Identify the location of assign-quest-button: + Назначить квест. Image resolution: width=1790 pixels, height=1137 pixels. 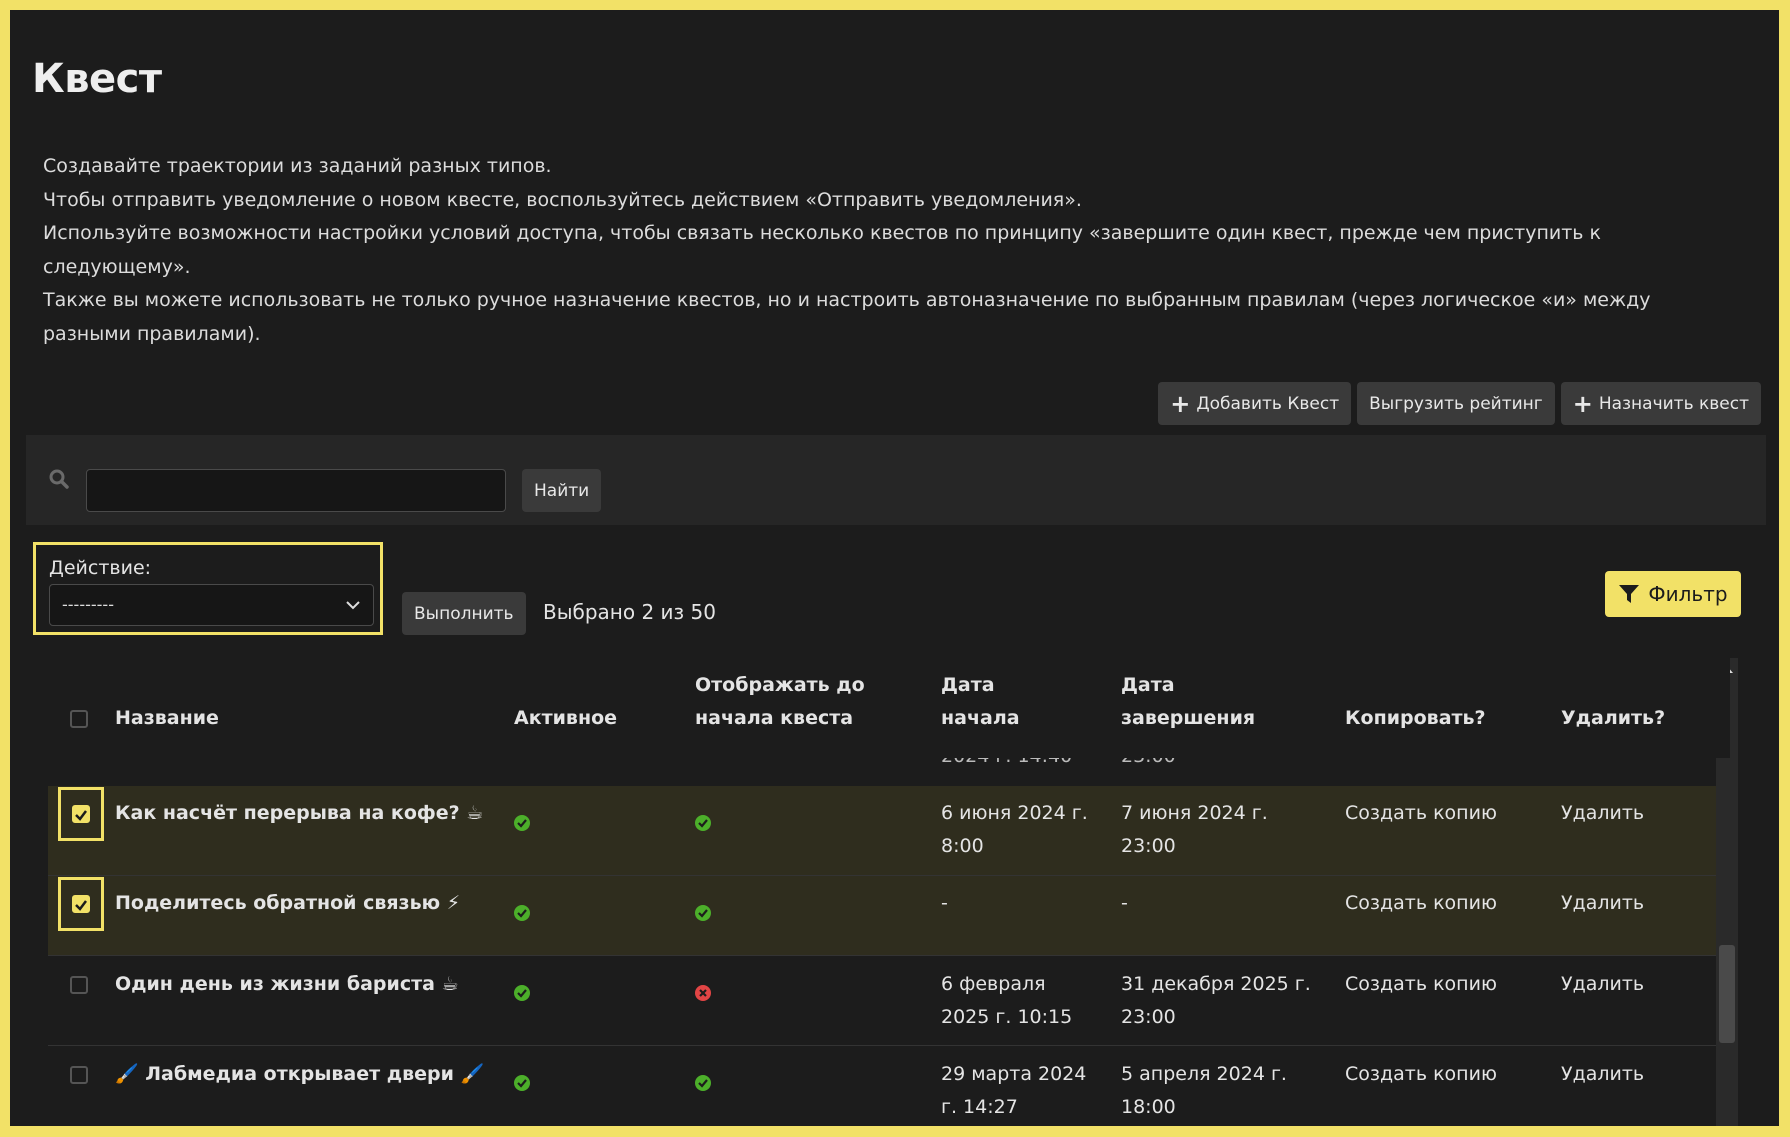
(1660, 403).